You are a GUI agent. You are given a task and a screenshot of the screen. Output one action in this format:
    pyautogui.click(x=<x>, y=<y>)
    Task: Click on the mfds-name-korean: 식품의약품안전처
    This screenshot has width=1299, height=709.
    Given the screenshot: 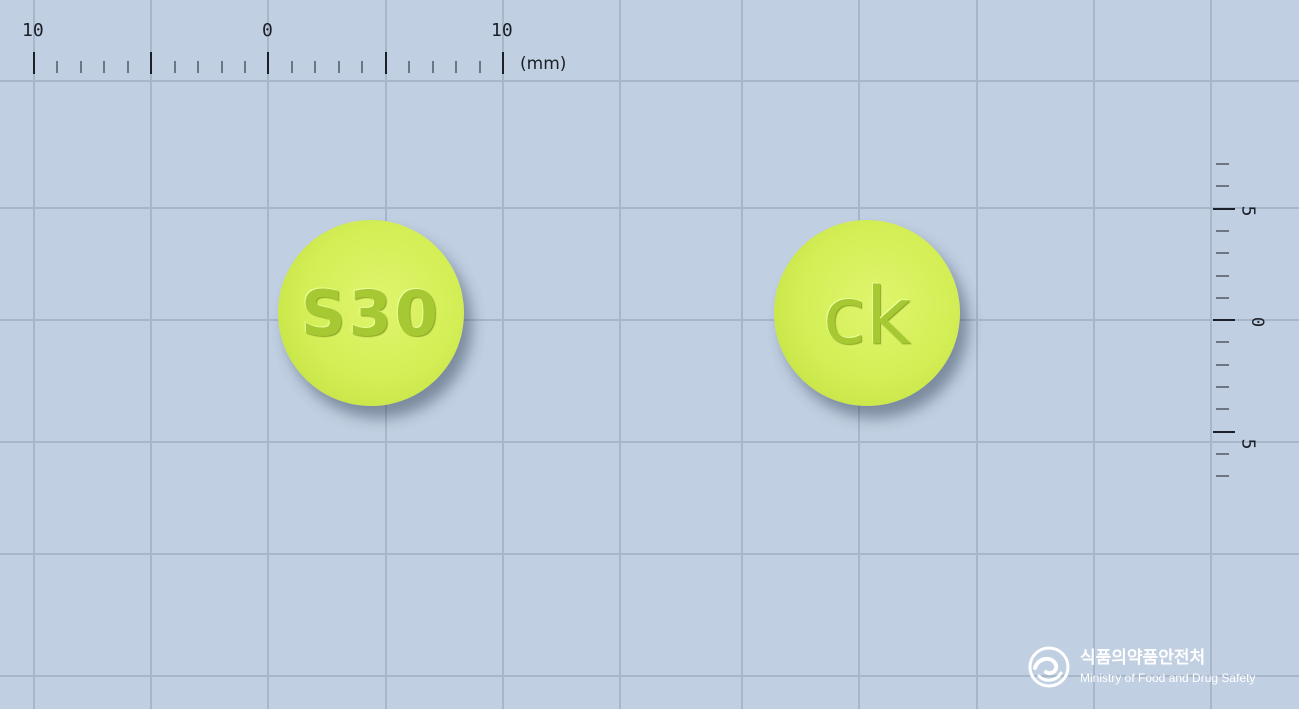 What is the action you would take?
    pyautogui.click(x=1143, y=658)
    